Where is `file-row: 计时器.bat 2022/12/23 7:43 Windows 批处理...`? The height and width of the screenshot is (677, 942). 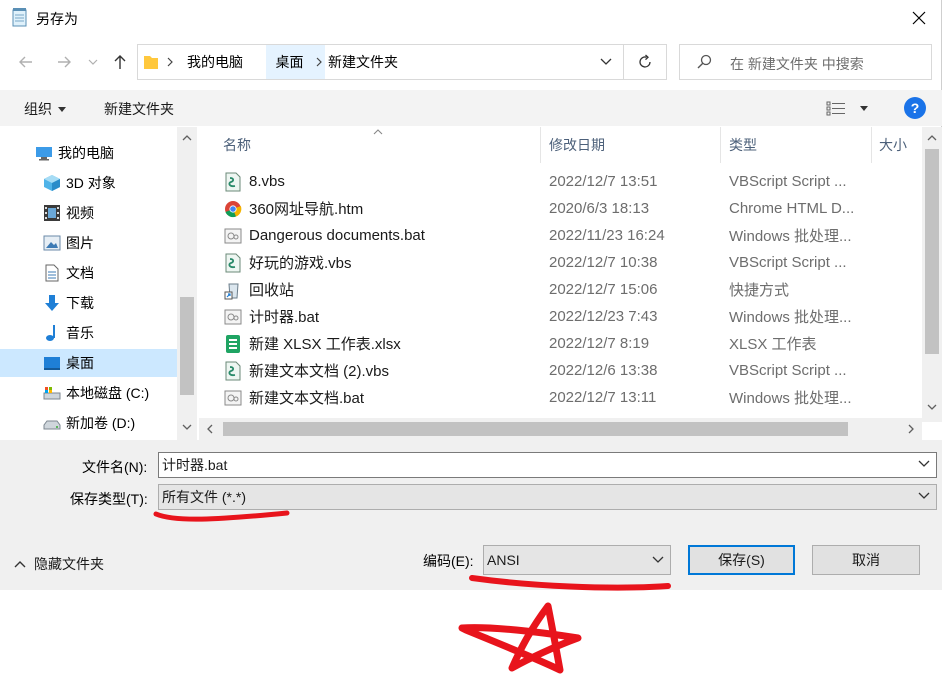
file-row: 计时器.bat 2022/12/23 7:43 Windows 批处理... is located at coordinates (561, 316).